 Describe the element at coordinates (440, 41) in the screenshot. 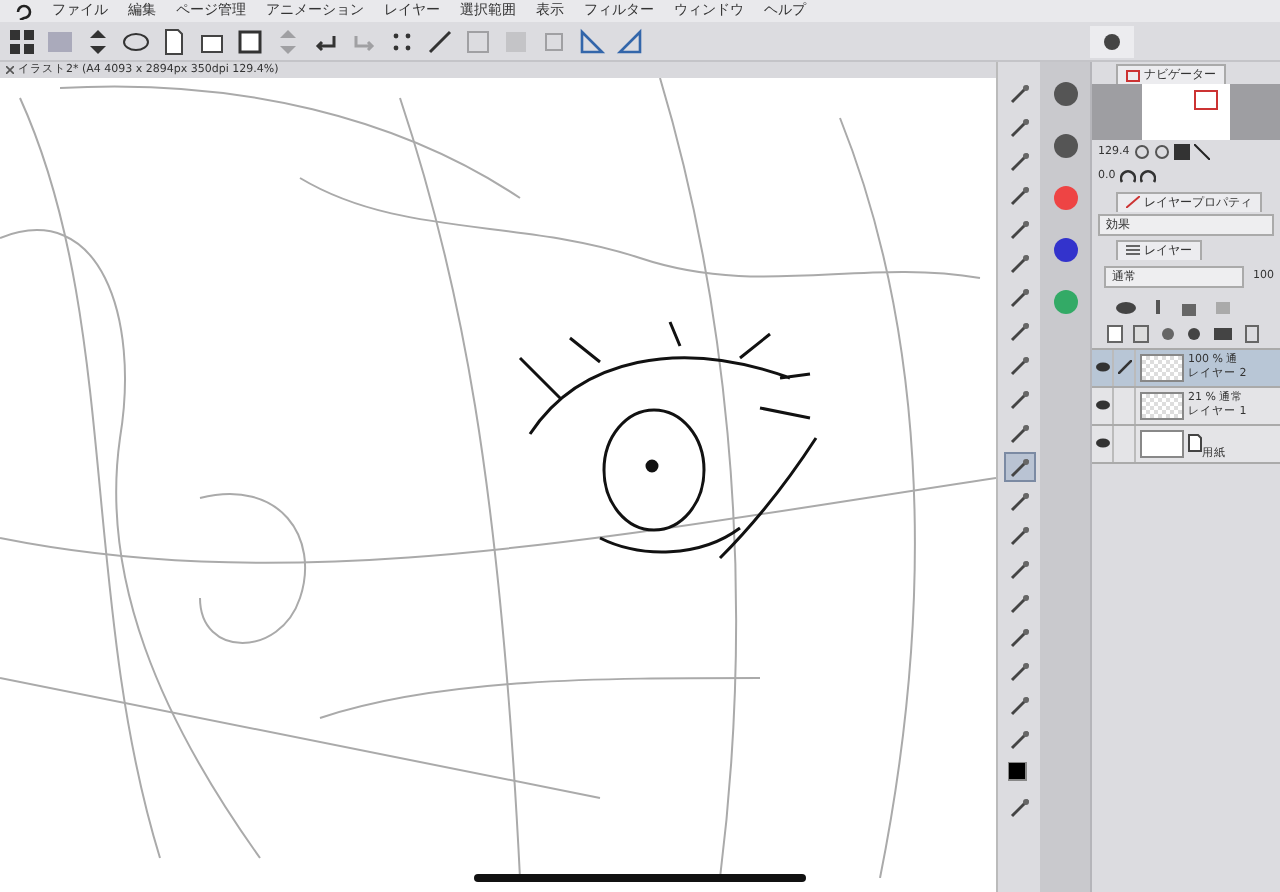

I see `line-icon` at that location.